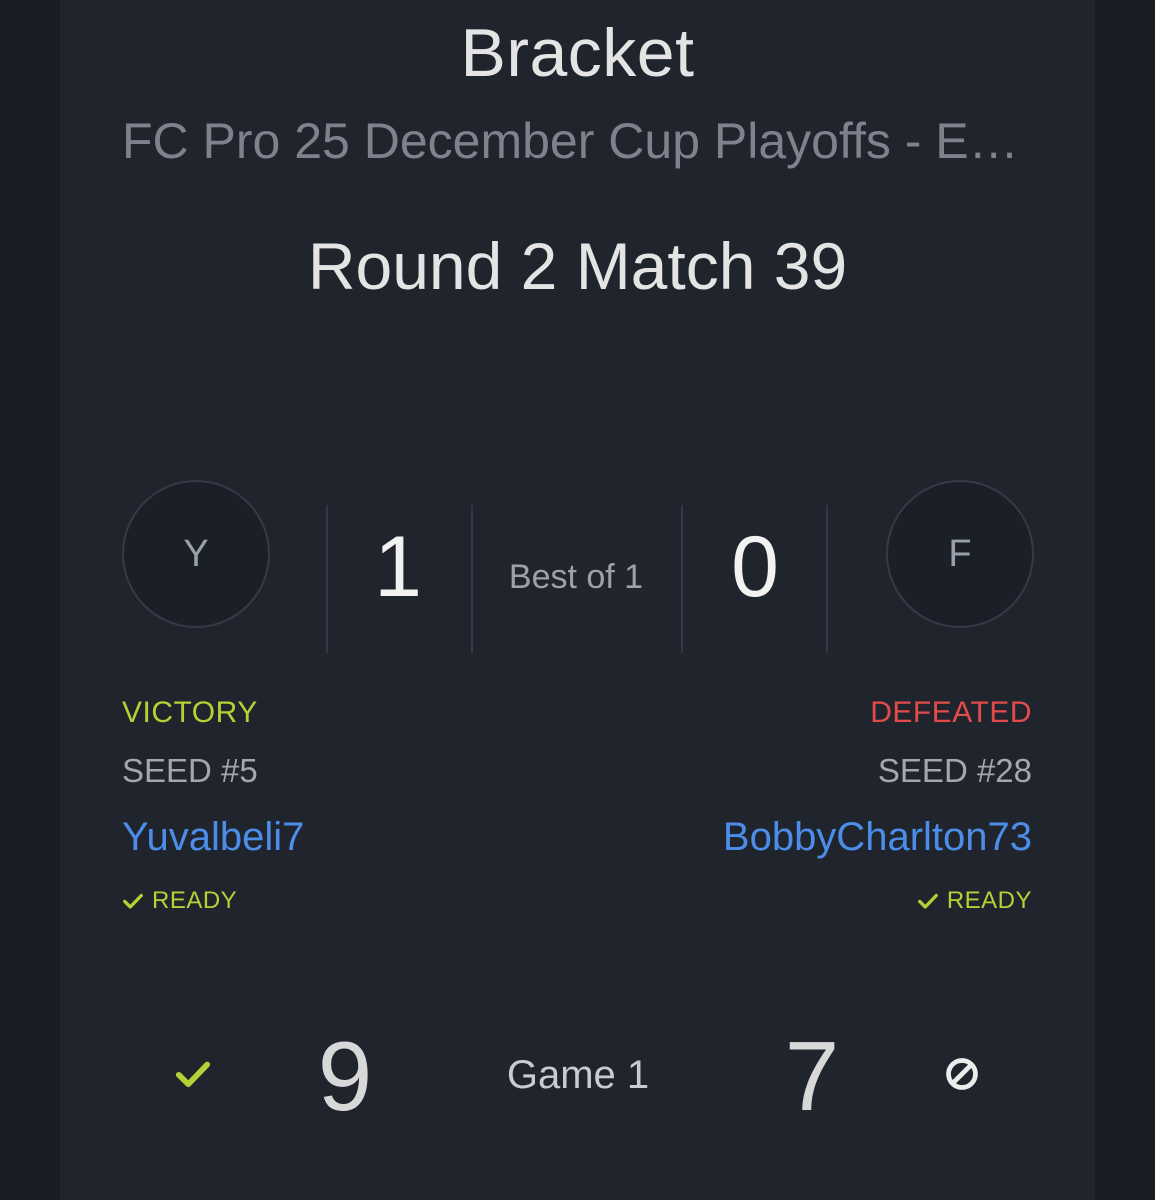 The width and height of the screenshot is (1155, 1200). I want to click on left-player-avatar: Y, so click(196, 554).